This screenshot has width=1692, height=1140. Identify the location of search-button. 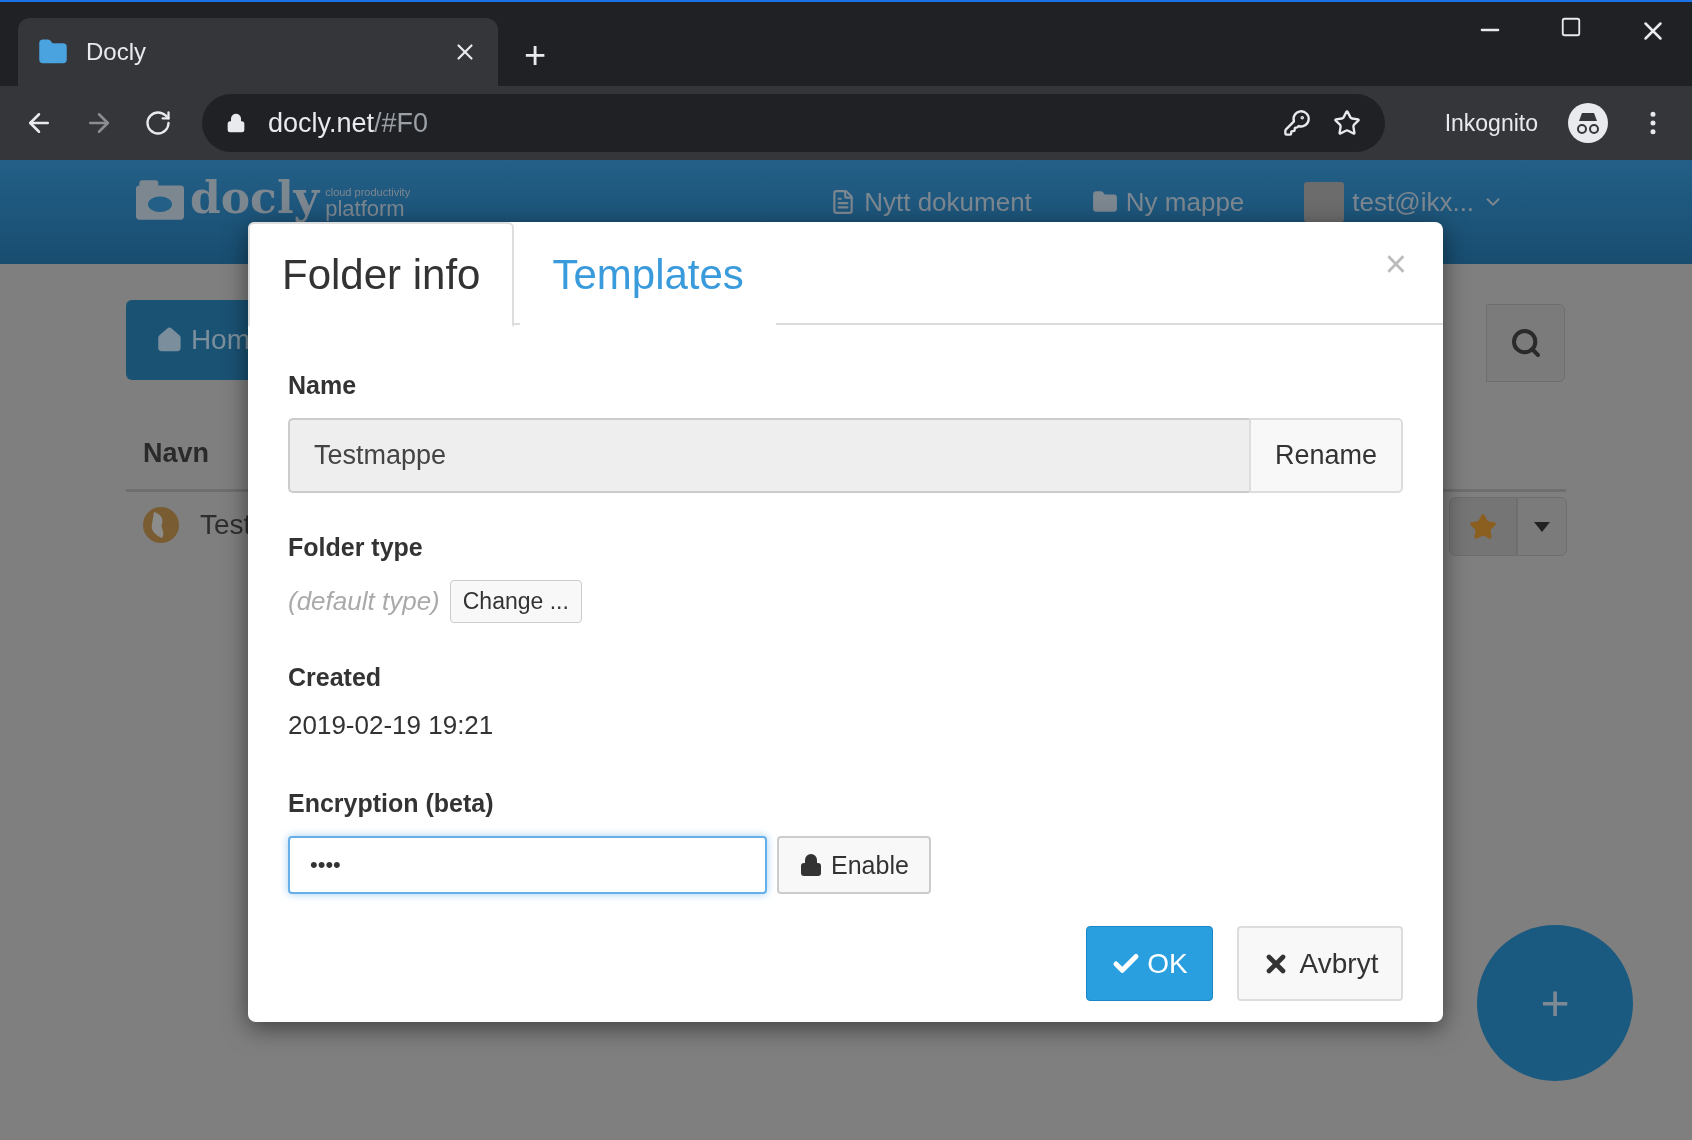
(1525, 343).